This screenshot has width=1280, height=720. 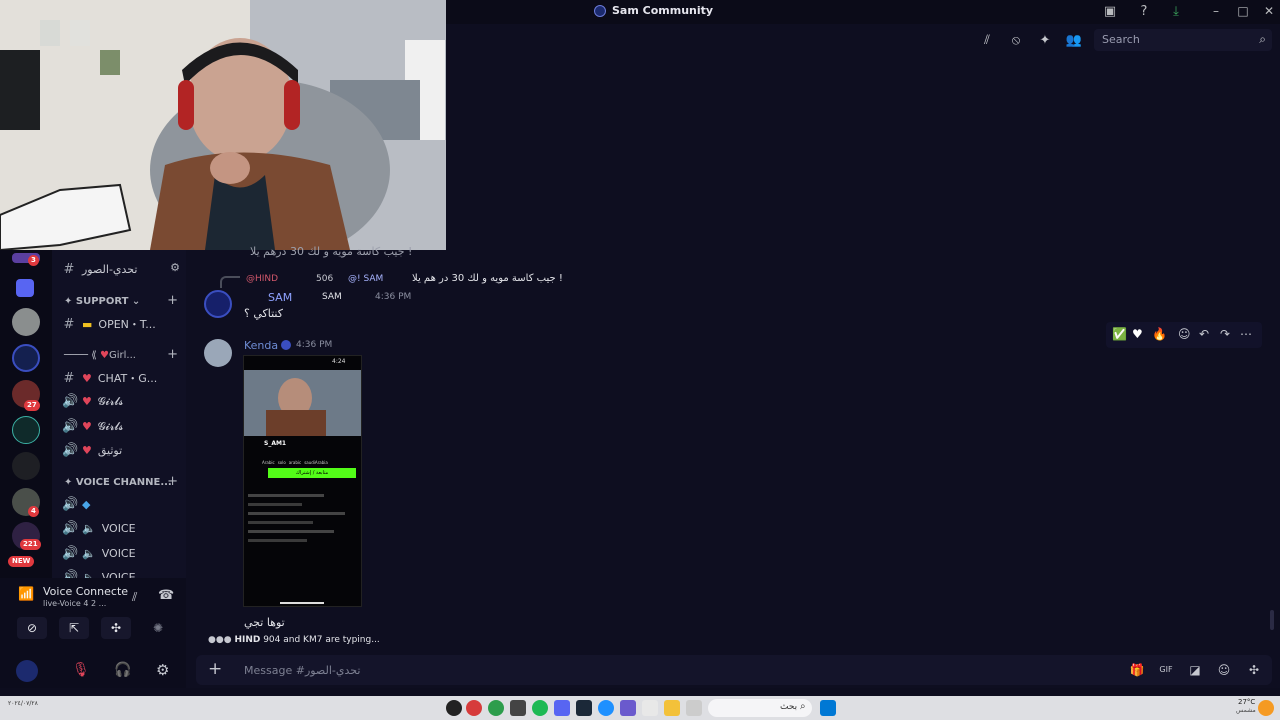 What do you see at coordinates (1225, 334) in the screenshot?
I see `forward-icon: ↷` at bounding box center [1225, 334].